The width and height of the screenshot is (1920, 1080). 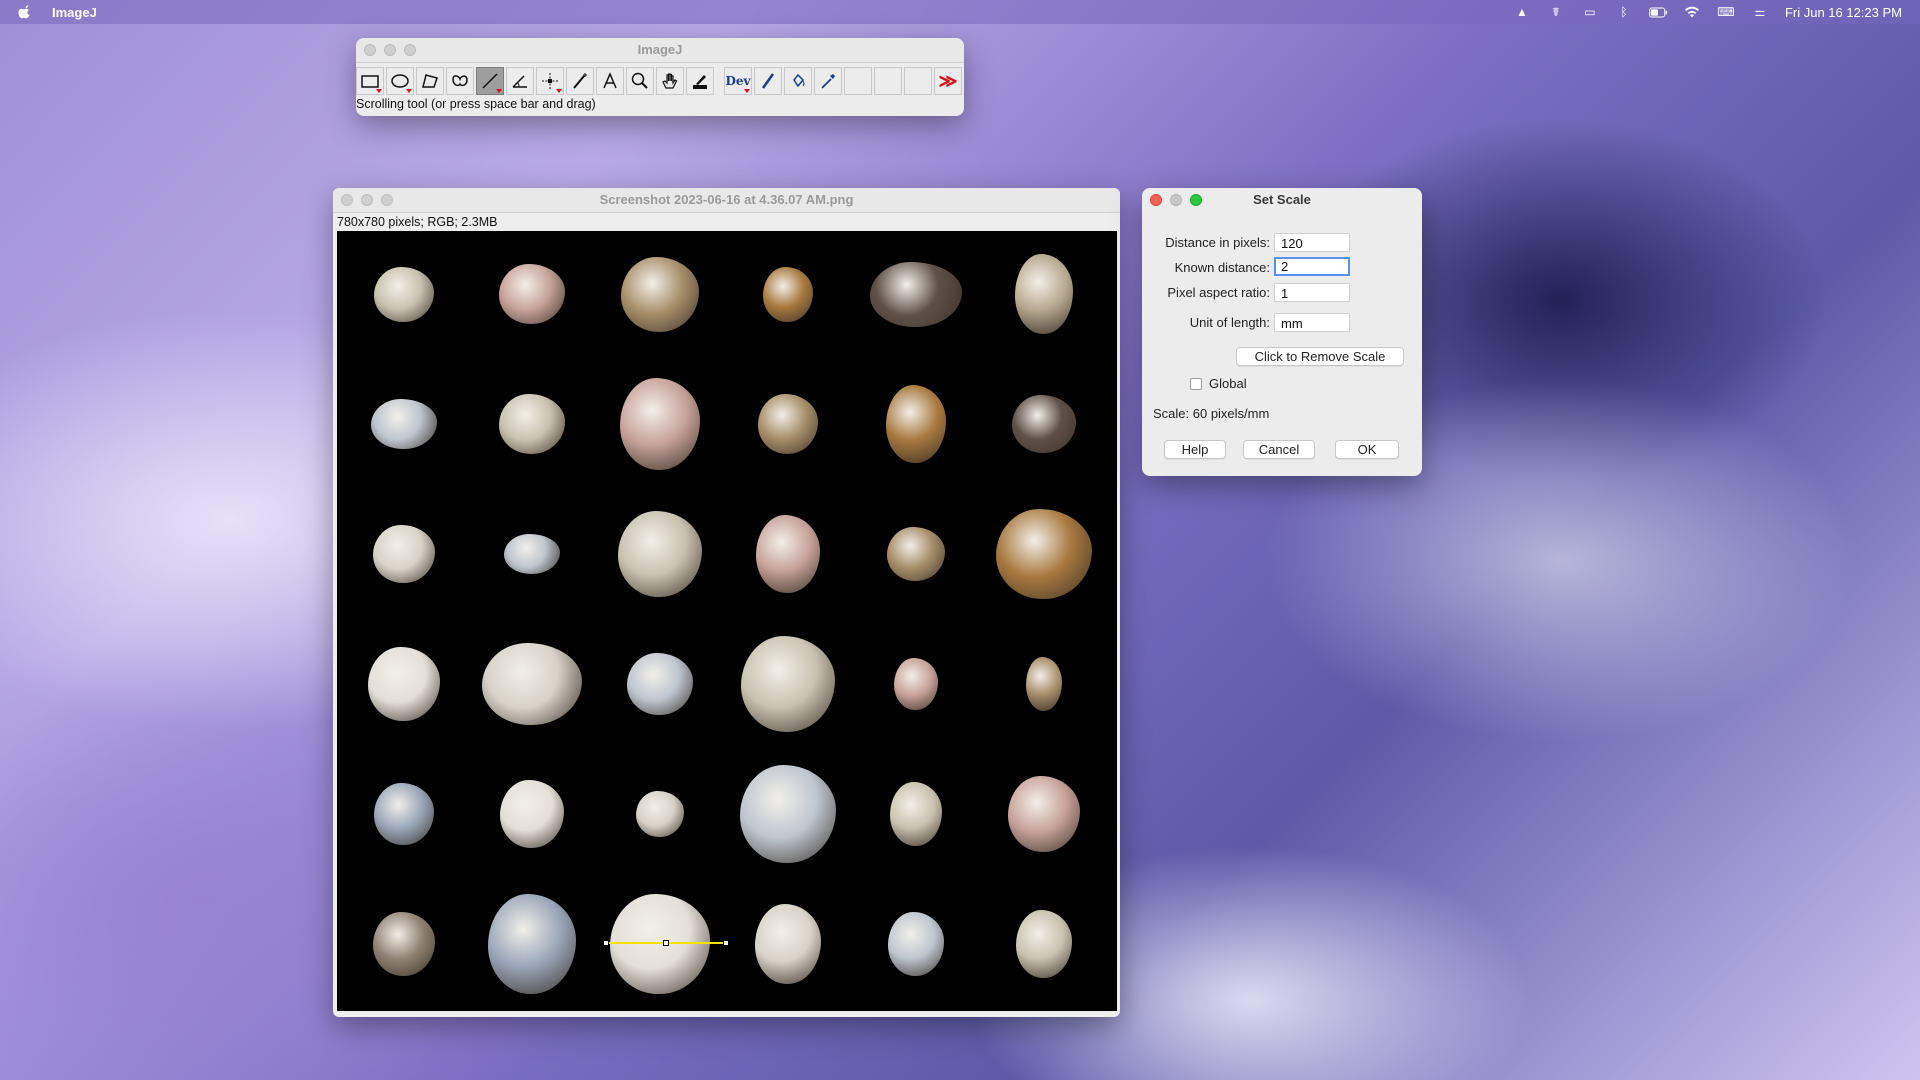 I want to click on dialog-titlebar: Set Scale, so click(x=1282, y=200).